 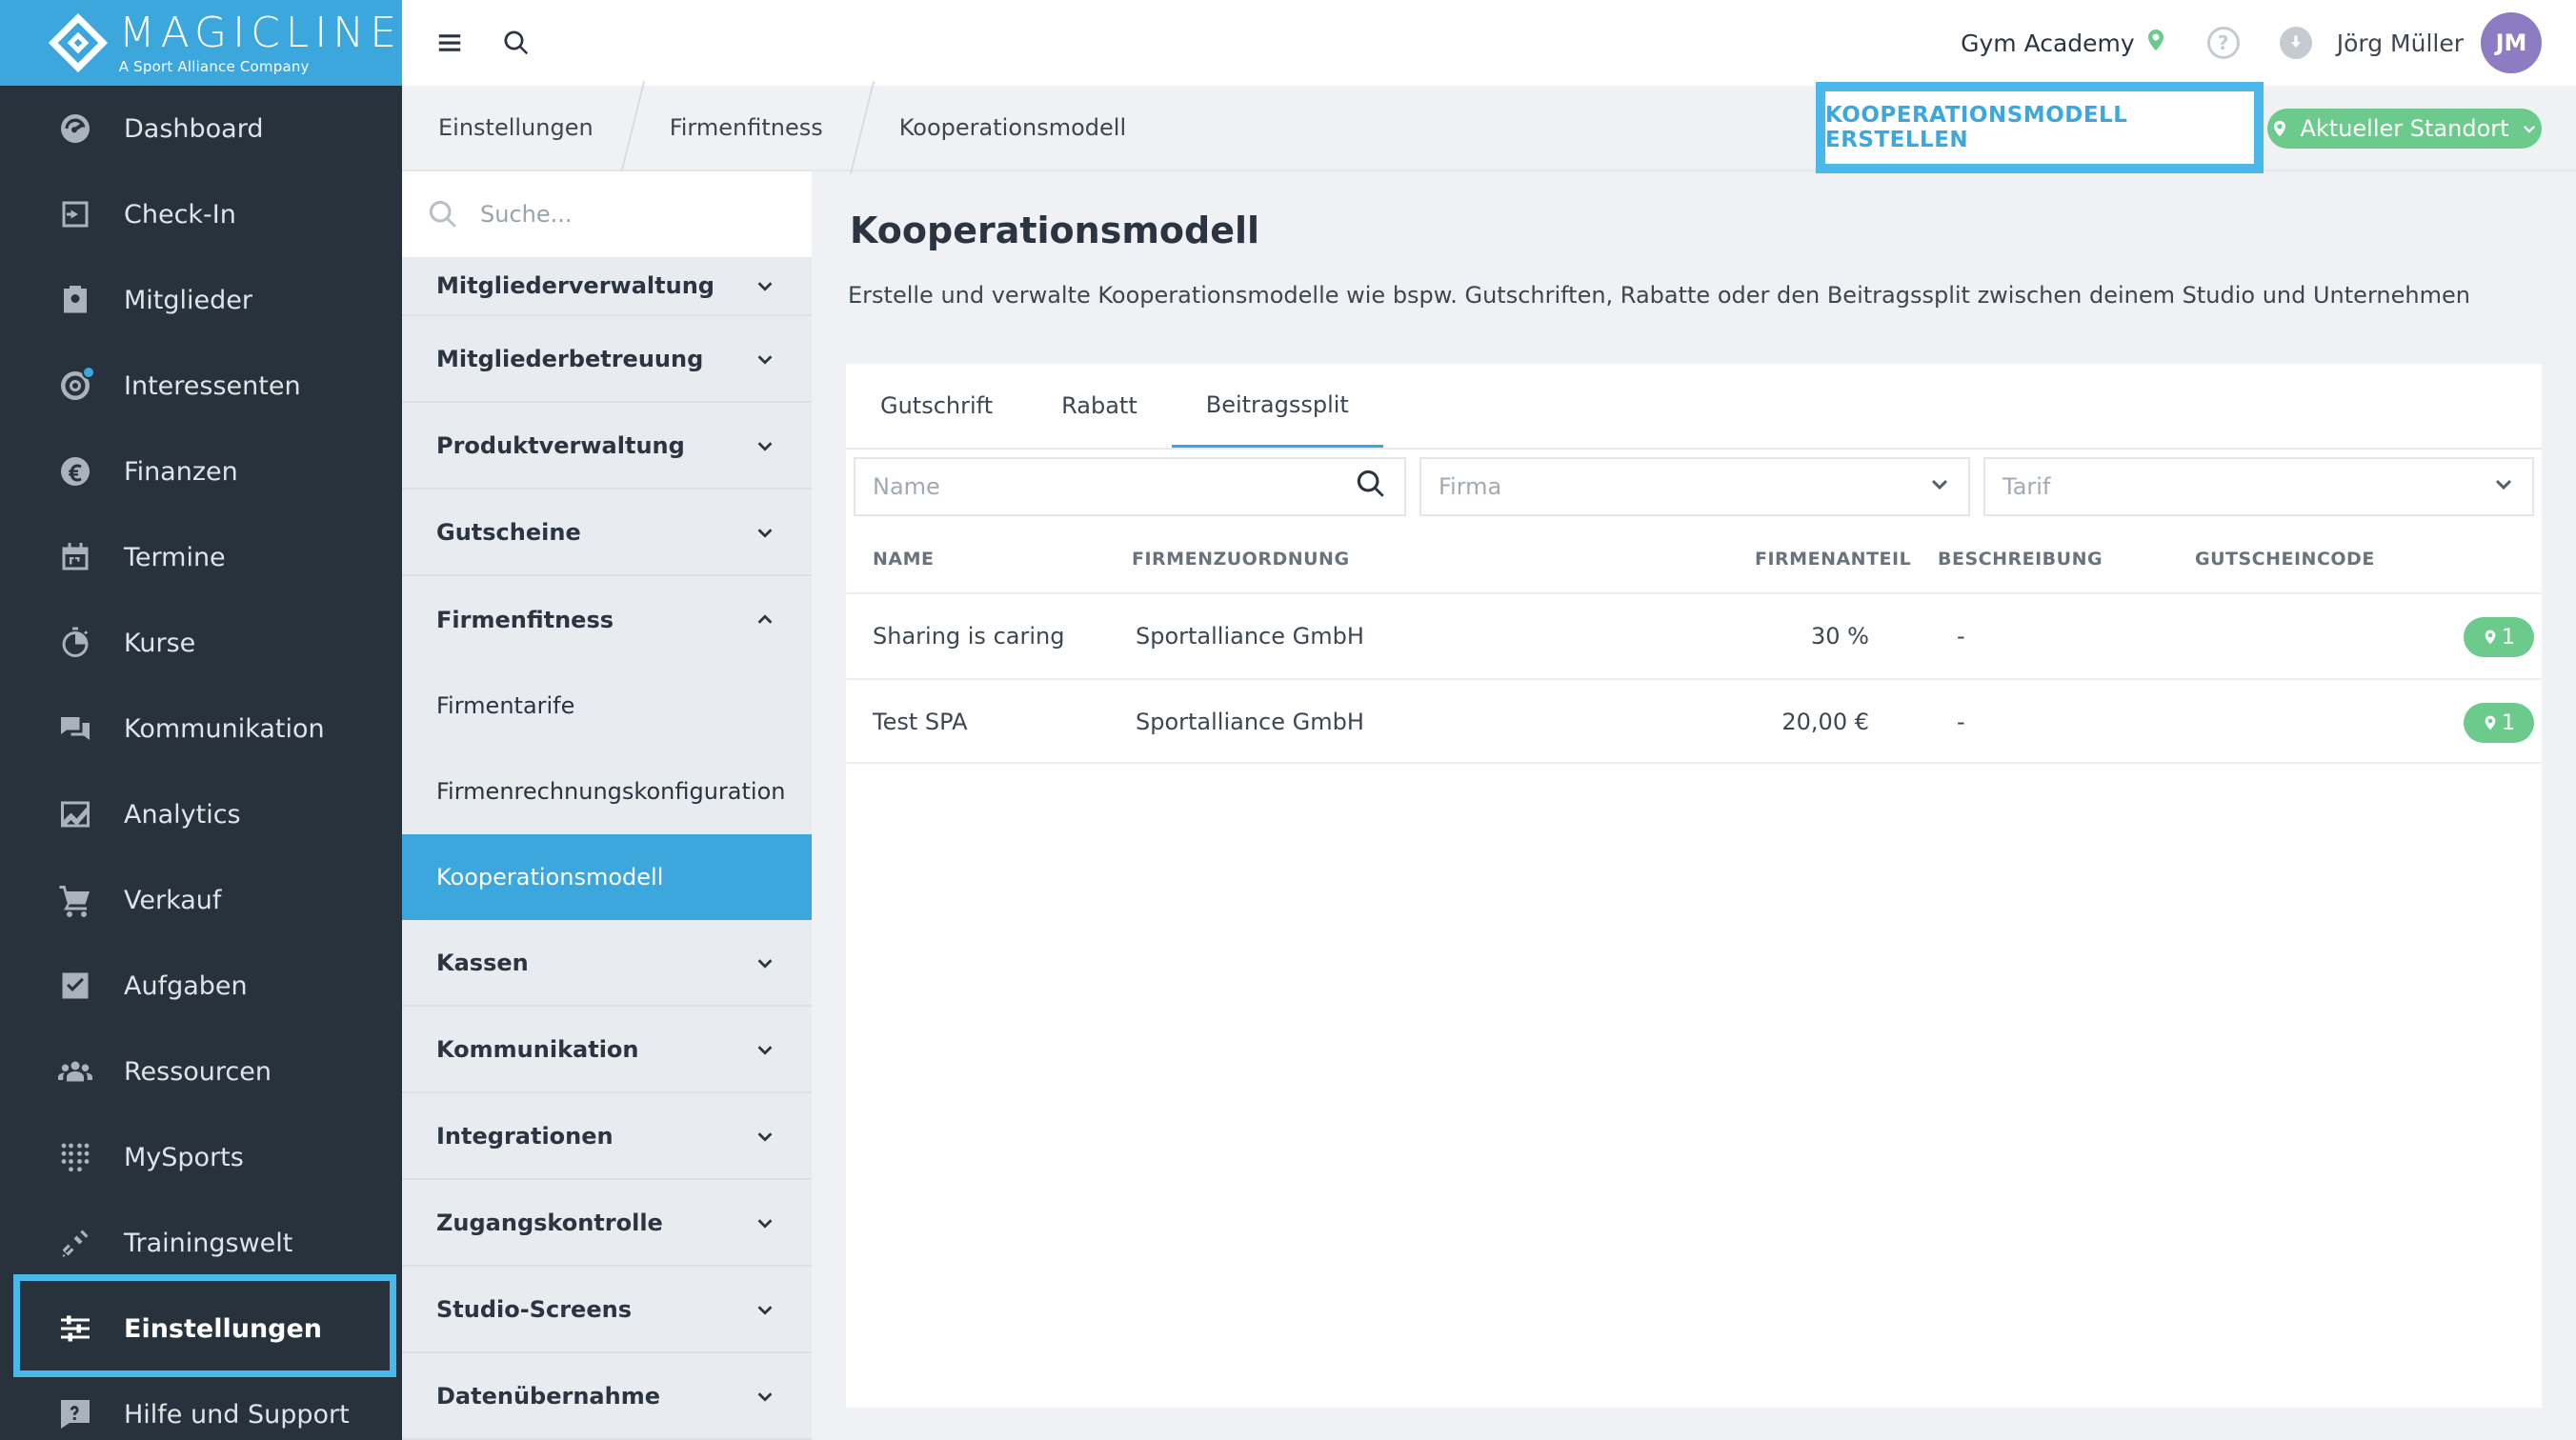 What do you see at coordinates (2259, 486) in the screenshot?
I see `tarif-select: Tarif` at bounding box center [2259, 486].